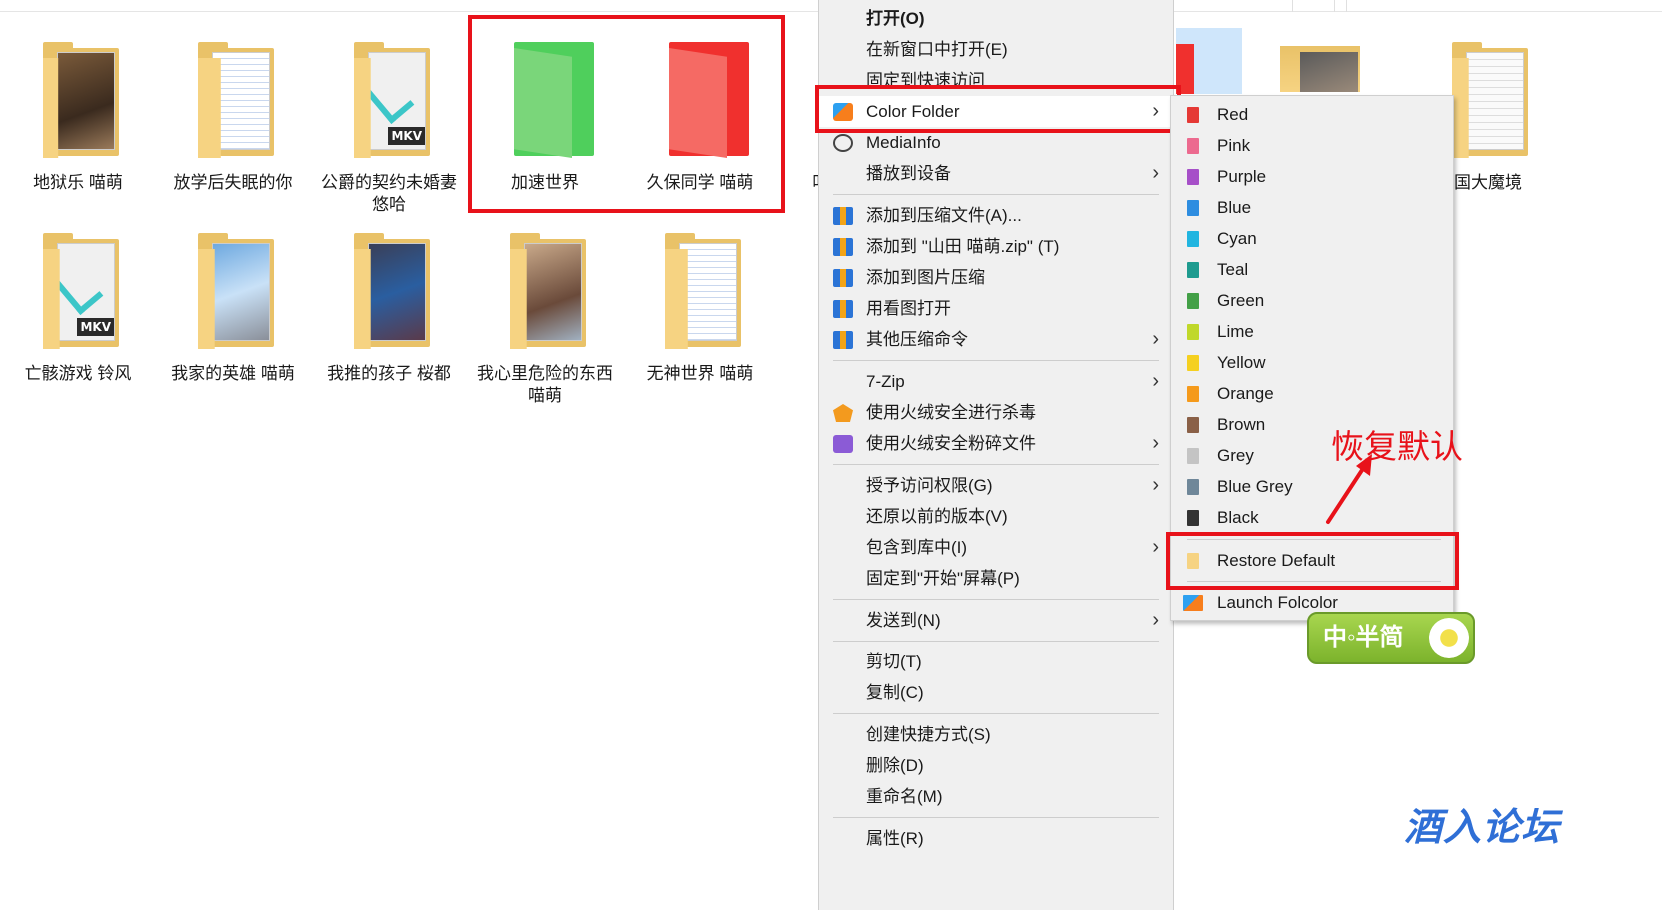 This screenshot has height=910, width=1662. What do you see at coordinates (1363, 637) in the screenshot?
I see `ime-label: 中◦半简` at bounding box center [1363, 637].